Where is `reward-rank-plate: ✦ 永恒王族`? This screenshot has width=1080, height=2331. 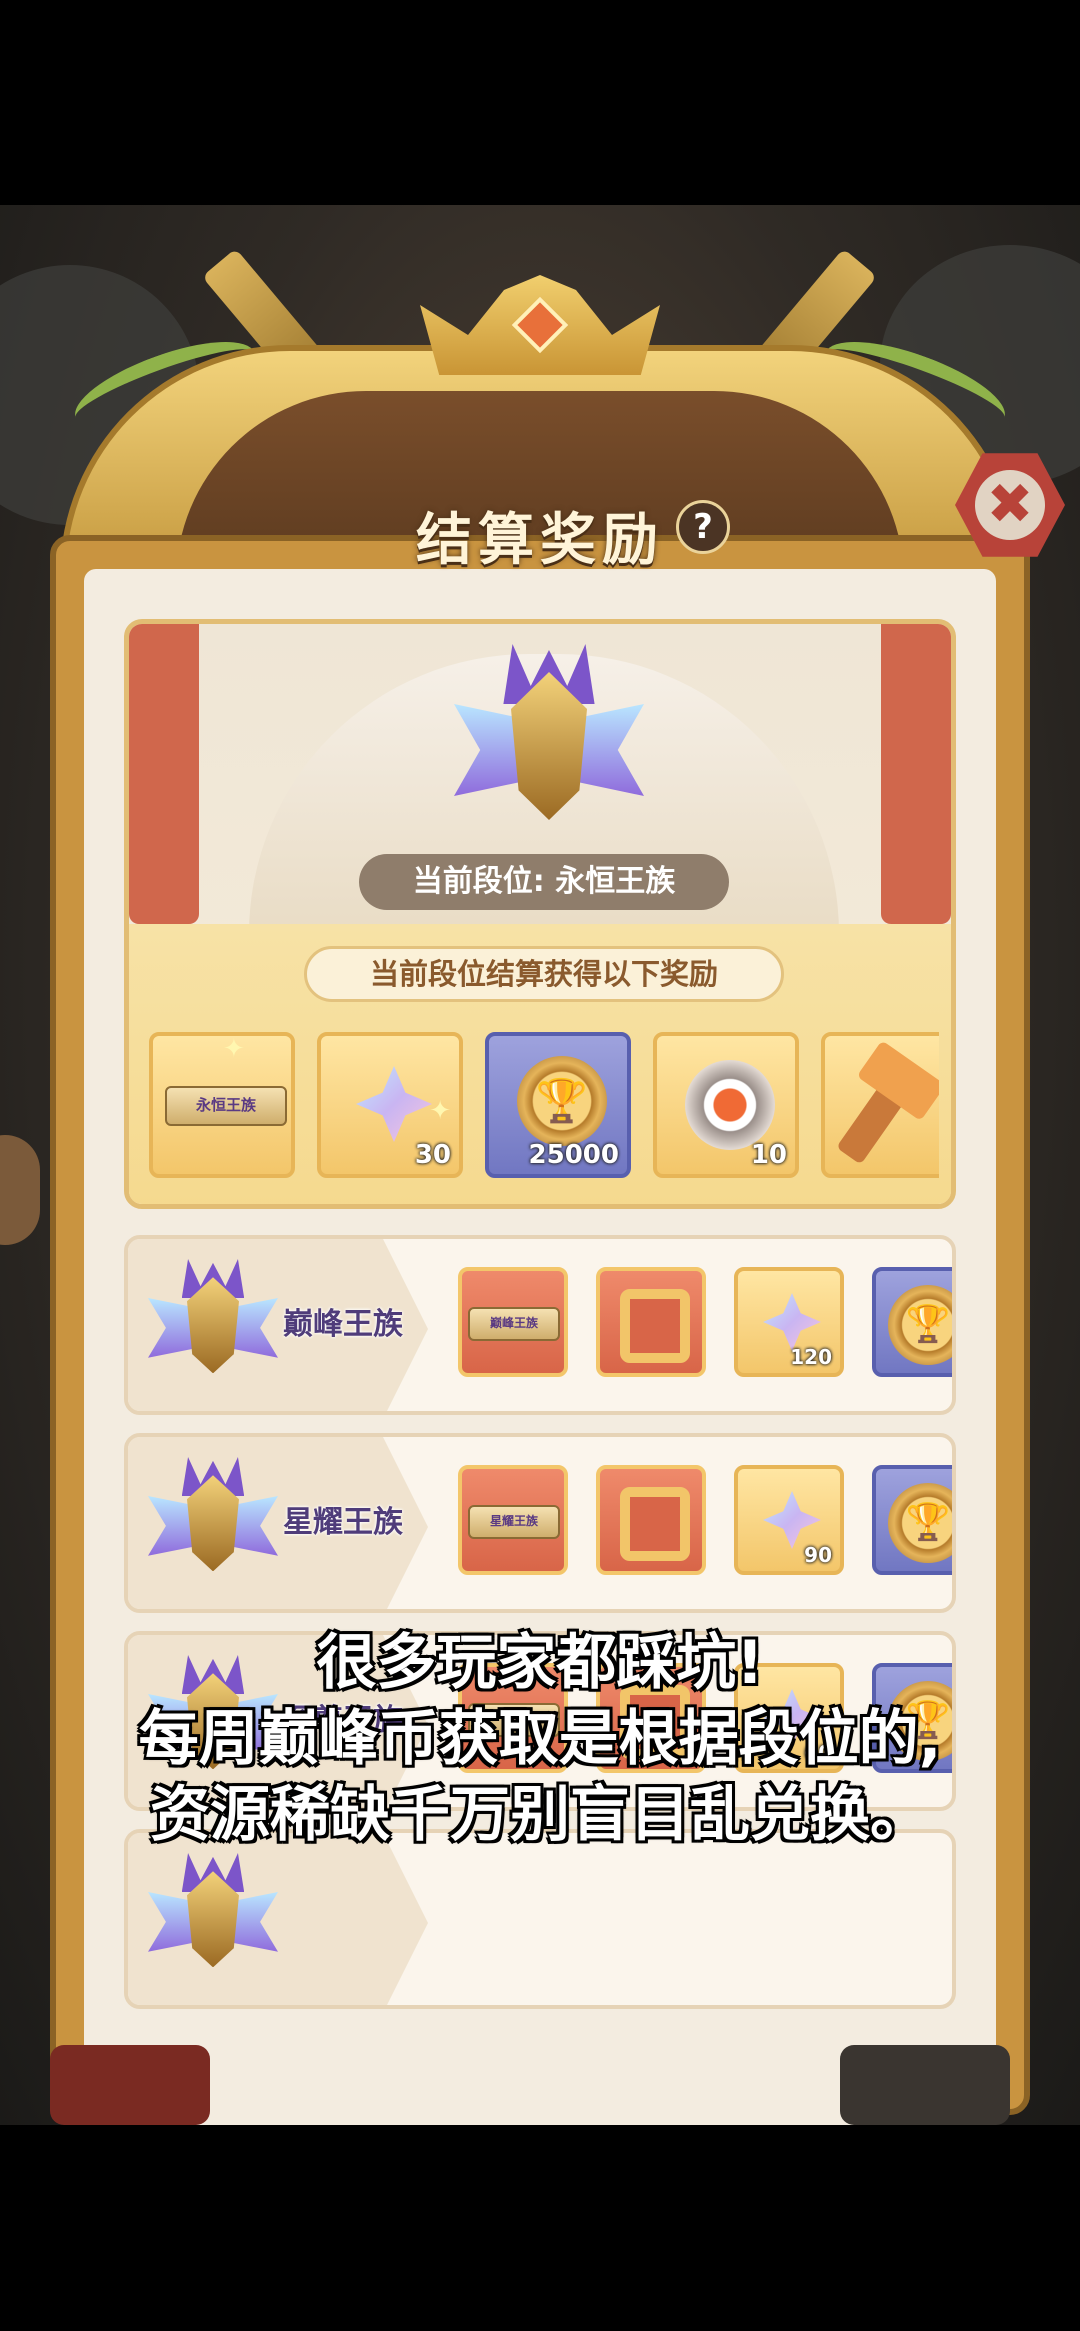
reward-rank-plate: ✦ 永恒王族 is located at coordinates (222, 1105).